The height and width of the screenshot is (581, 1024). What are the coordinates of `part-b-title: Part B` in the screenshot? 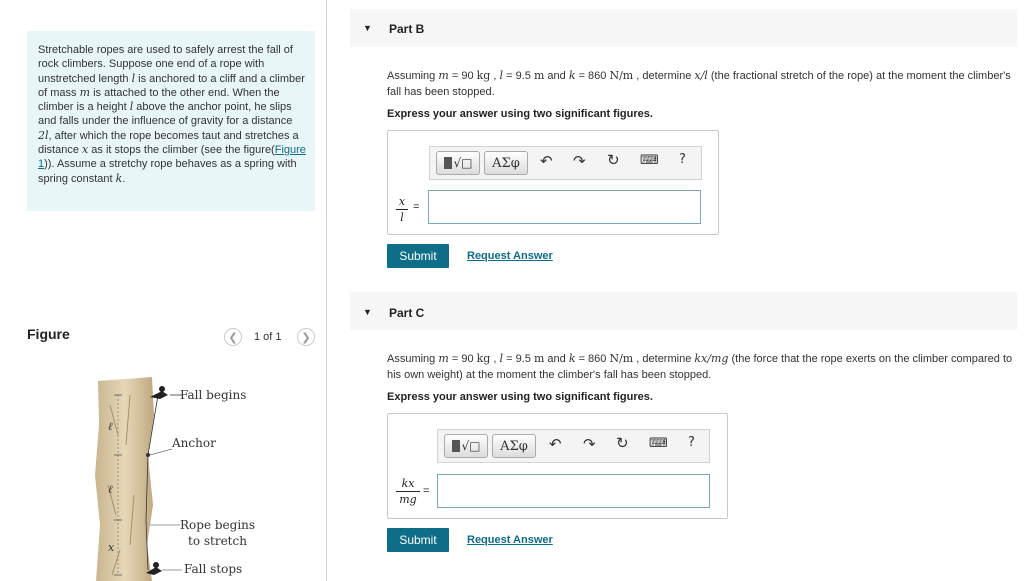 It's located at (407, 29).